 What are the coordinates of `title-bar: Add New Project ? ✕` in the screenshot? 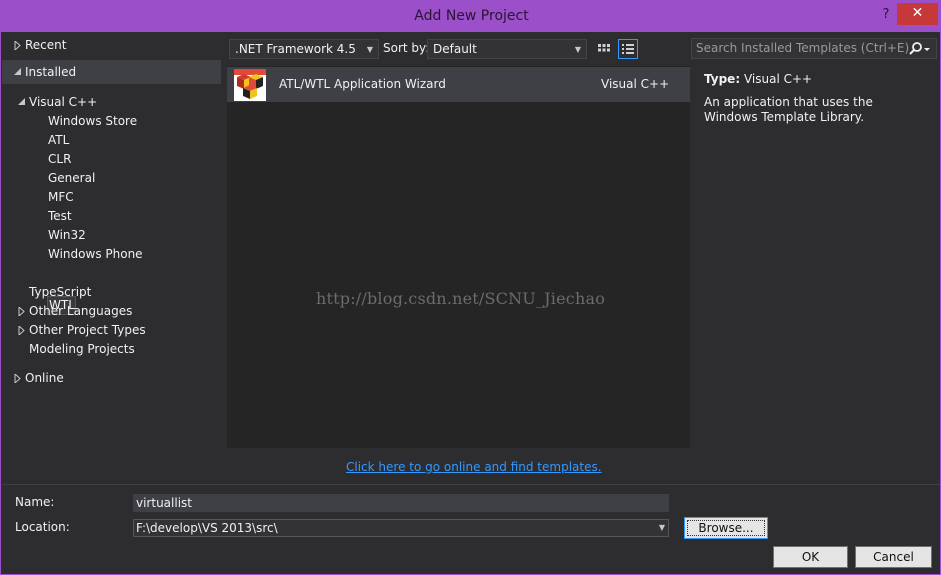 It's located at (471, 16).